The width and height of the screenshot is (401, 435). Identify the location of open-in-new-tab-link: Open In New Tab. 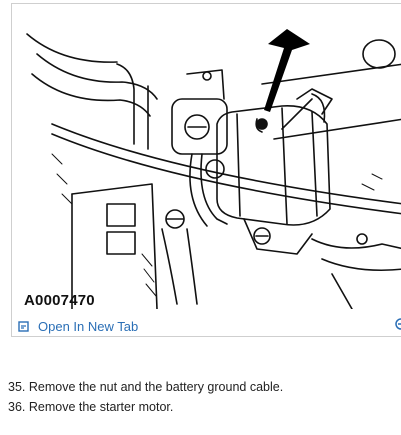
(78, 326).